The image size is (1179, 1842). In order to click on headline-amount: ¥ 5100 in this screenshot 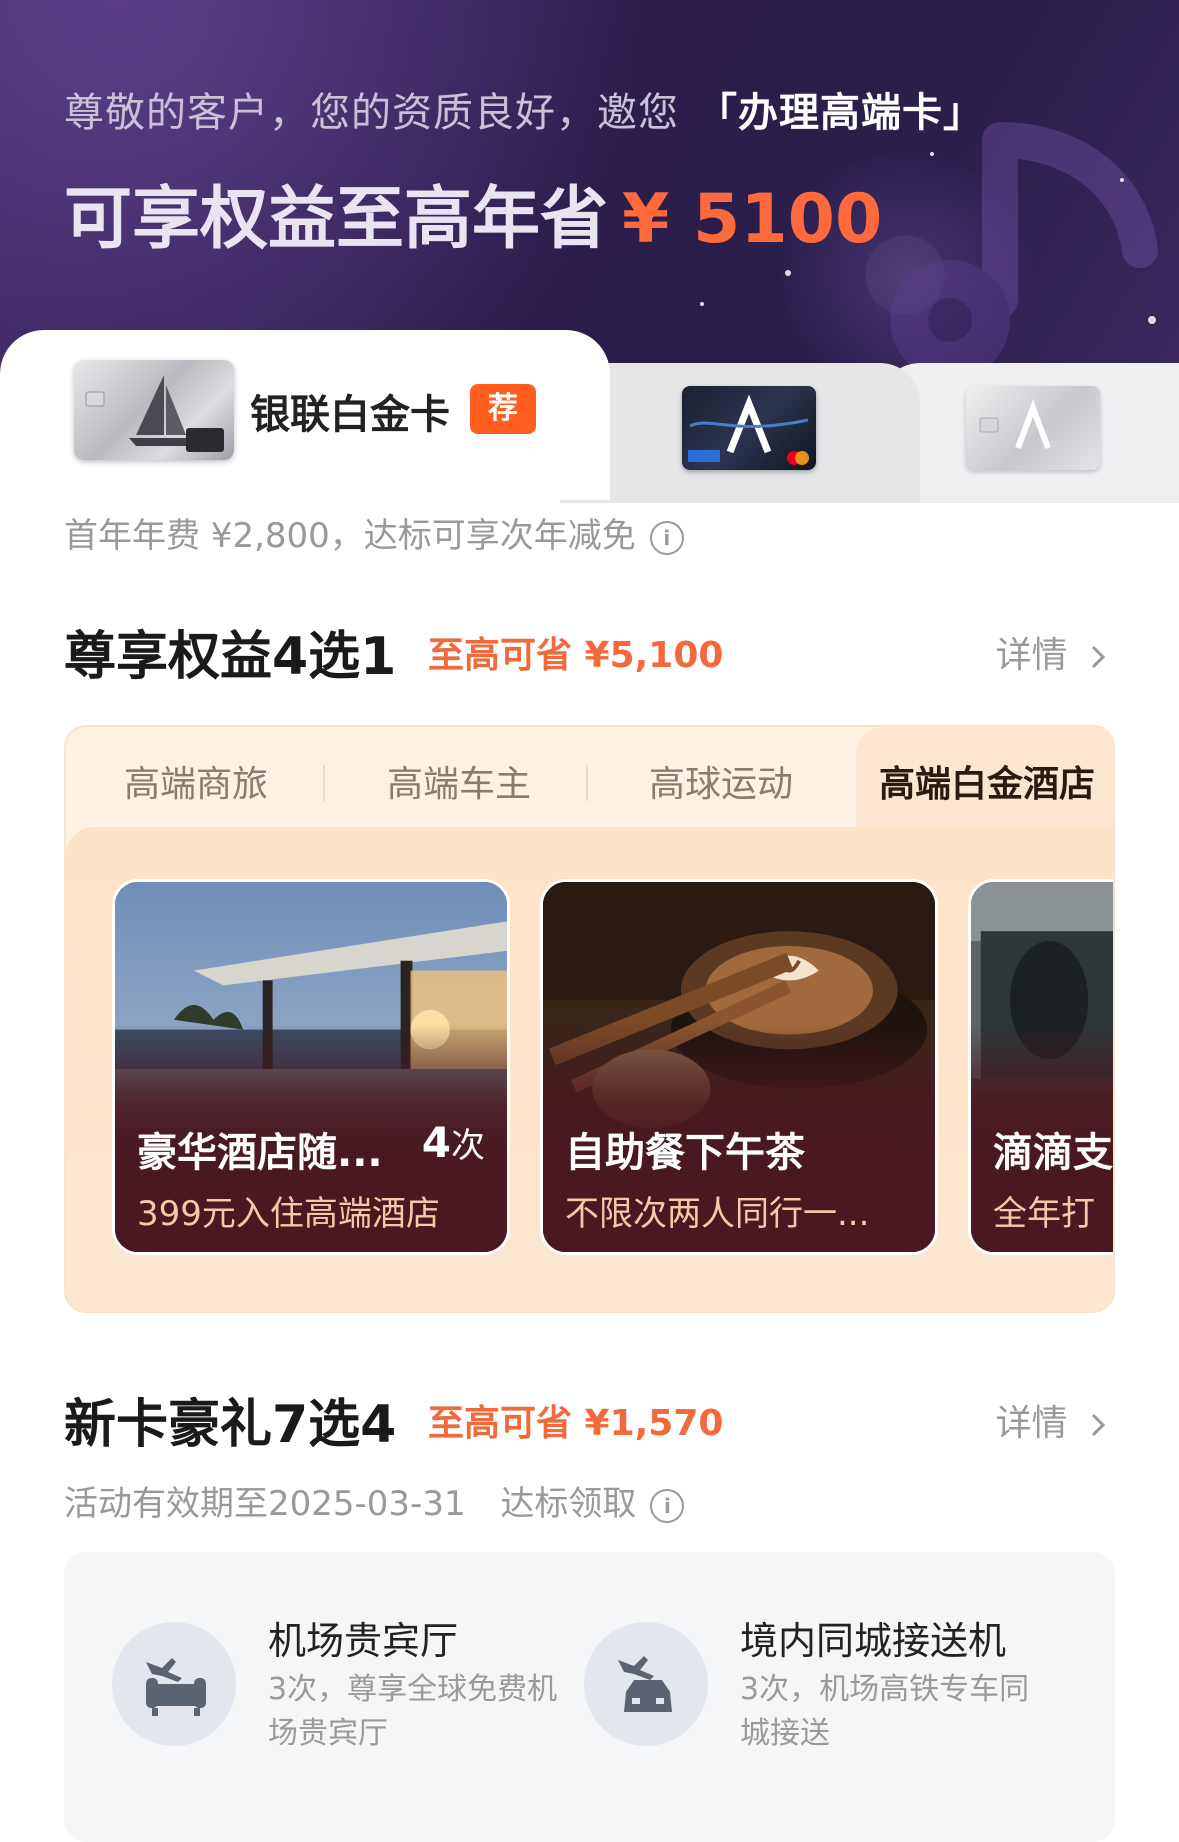, I will do `click(752, 219)`.